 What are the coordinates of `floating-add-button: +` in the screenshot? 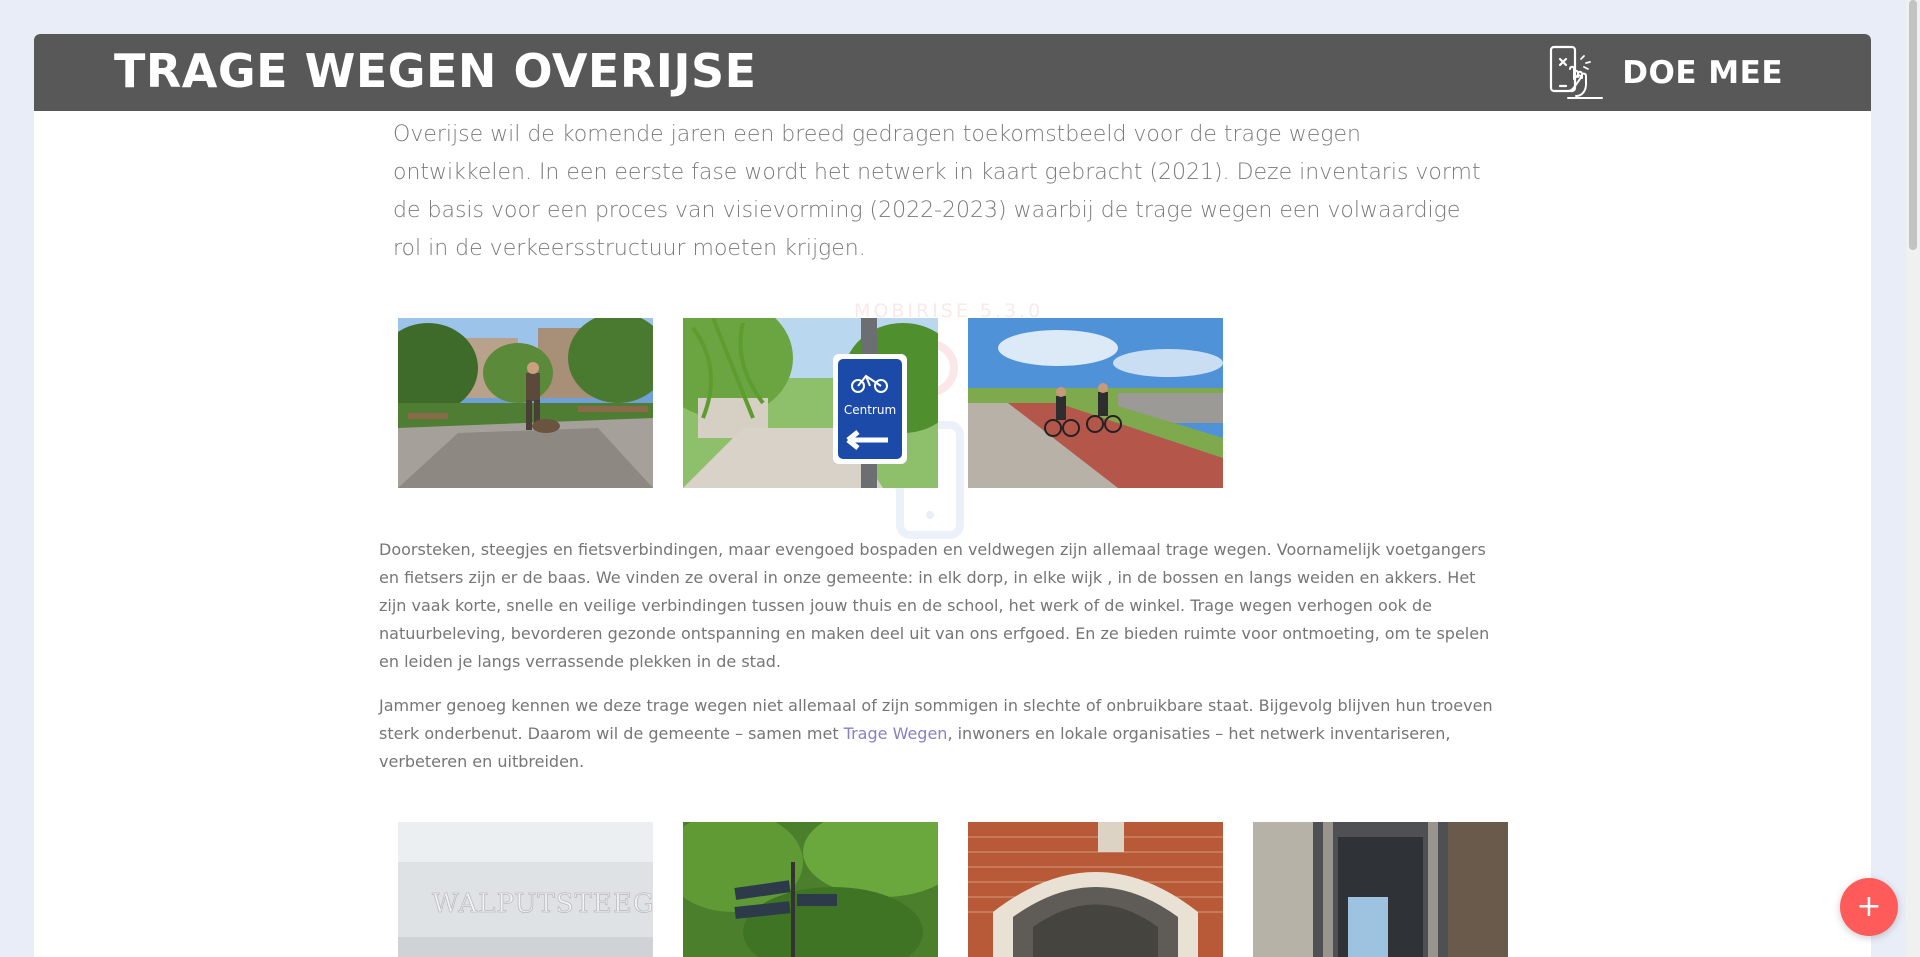 It's located at (1869, 907).